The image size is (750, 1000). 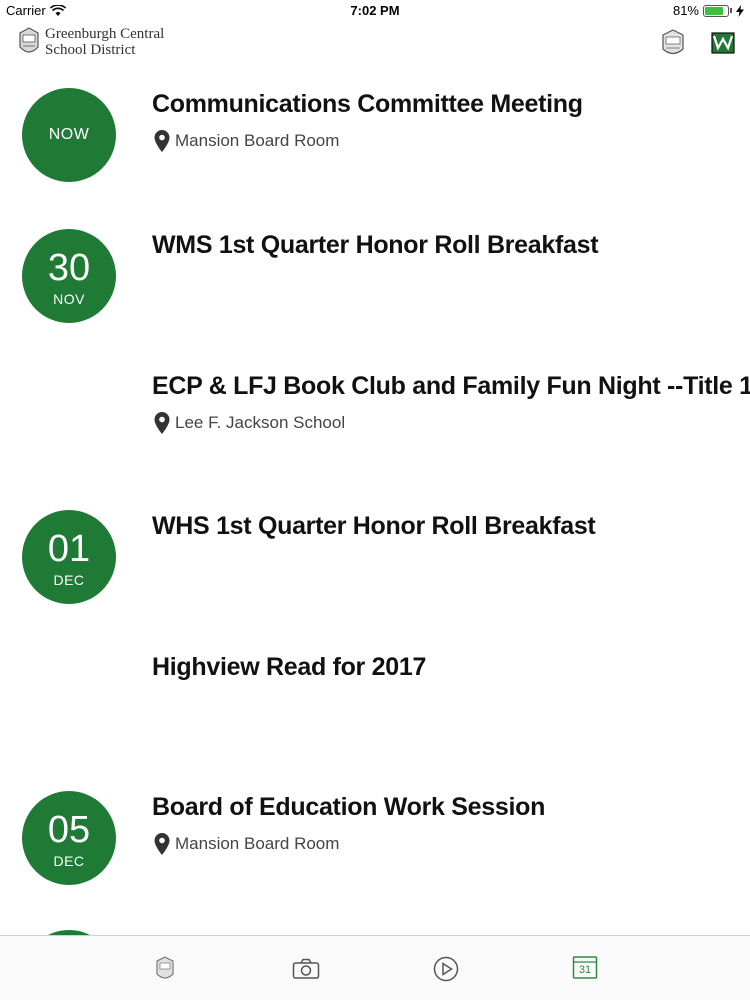 I want to click on date-badge-now: NOW, so click(x=69, y=135).